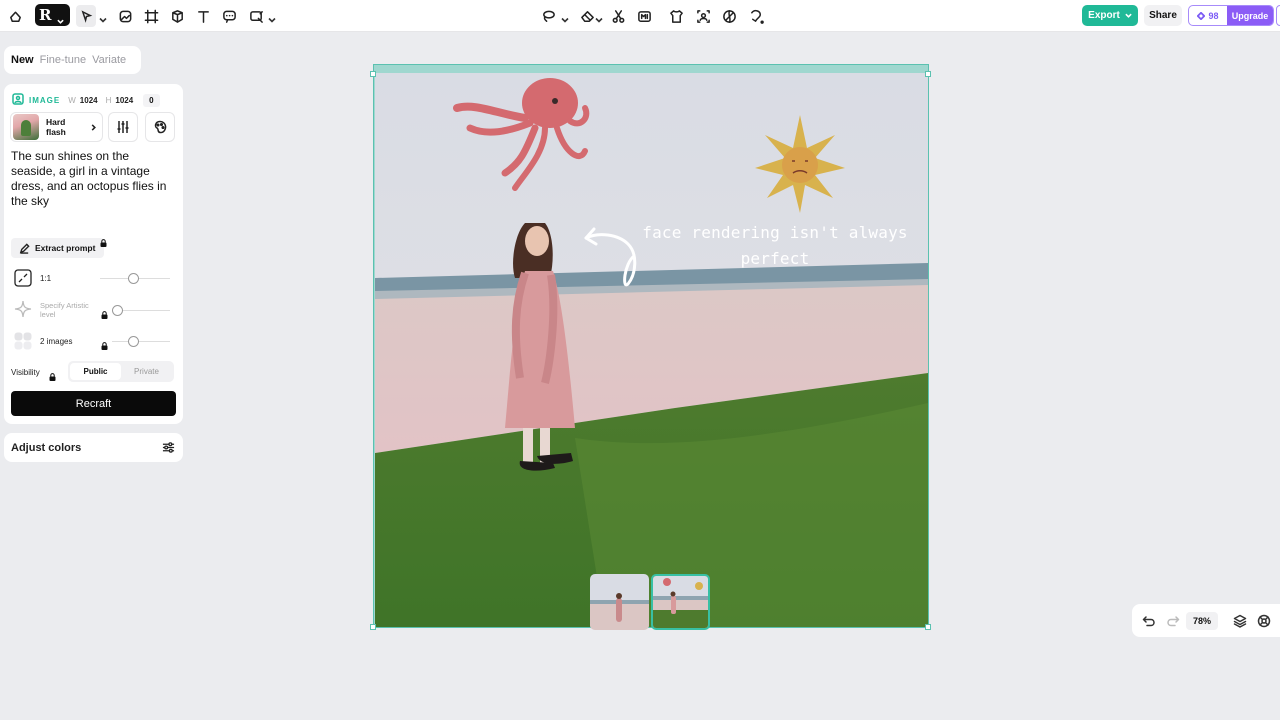  I want to click on color-palette-button, so click(160, 127).